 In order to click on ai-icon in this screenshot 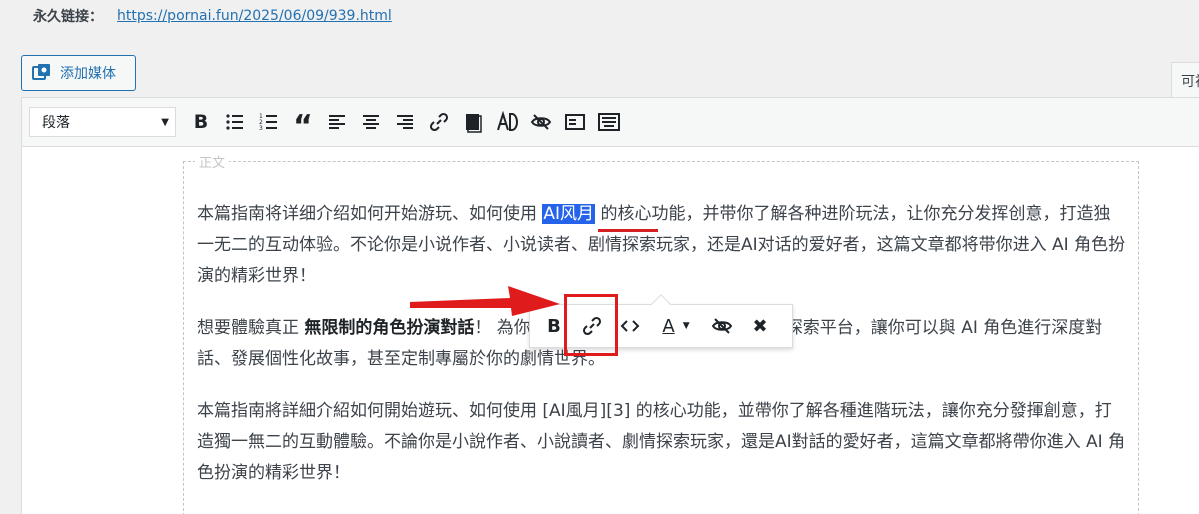, I will do `click(507, 121)`.